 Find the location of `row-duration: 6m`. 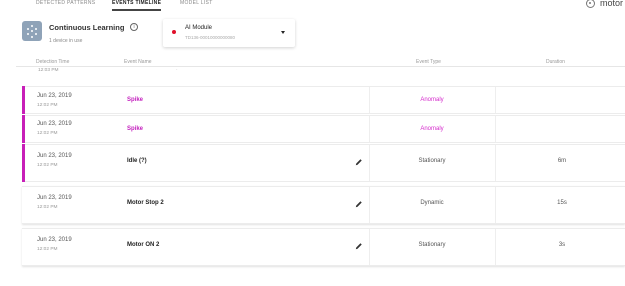

row-duration: 6m is located at coordinates (562, 161).